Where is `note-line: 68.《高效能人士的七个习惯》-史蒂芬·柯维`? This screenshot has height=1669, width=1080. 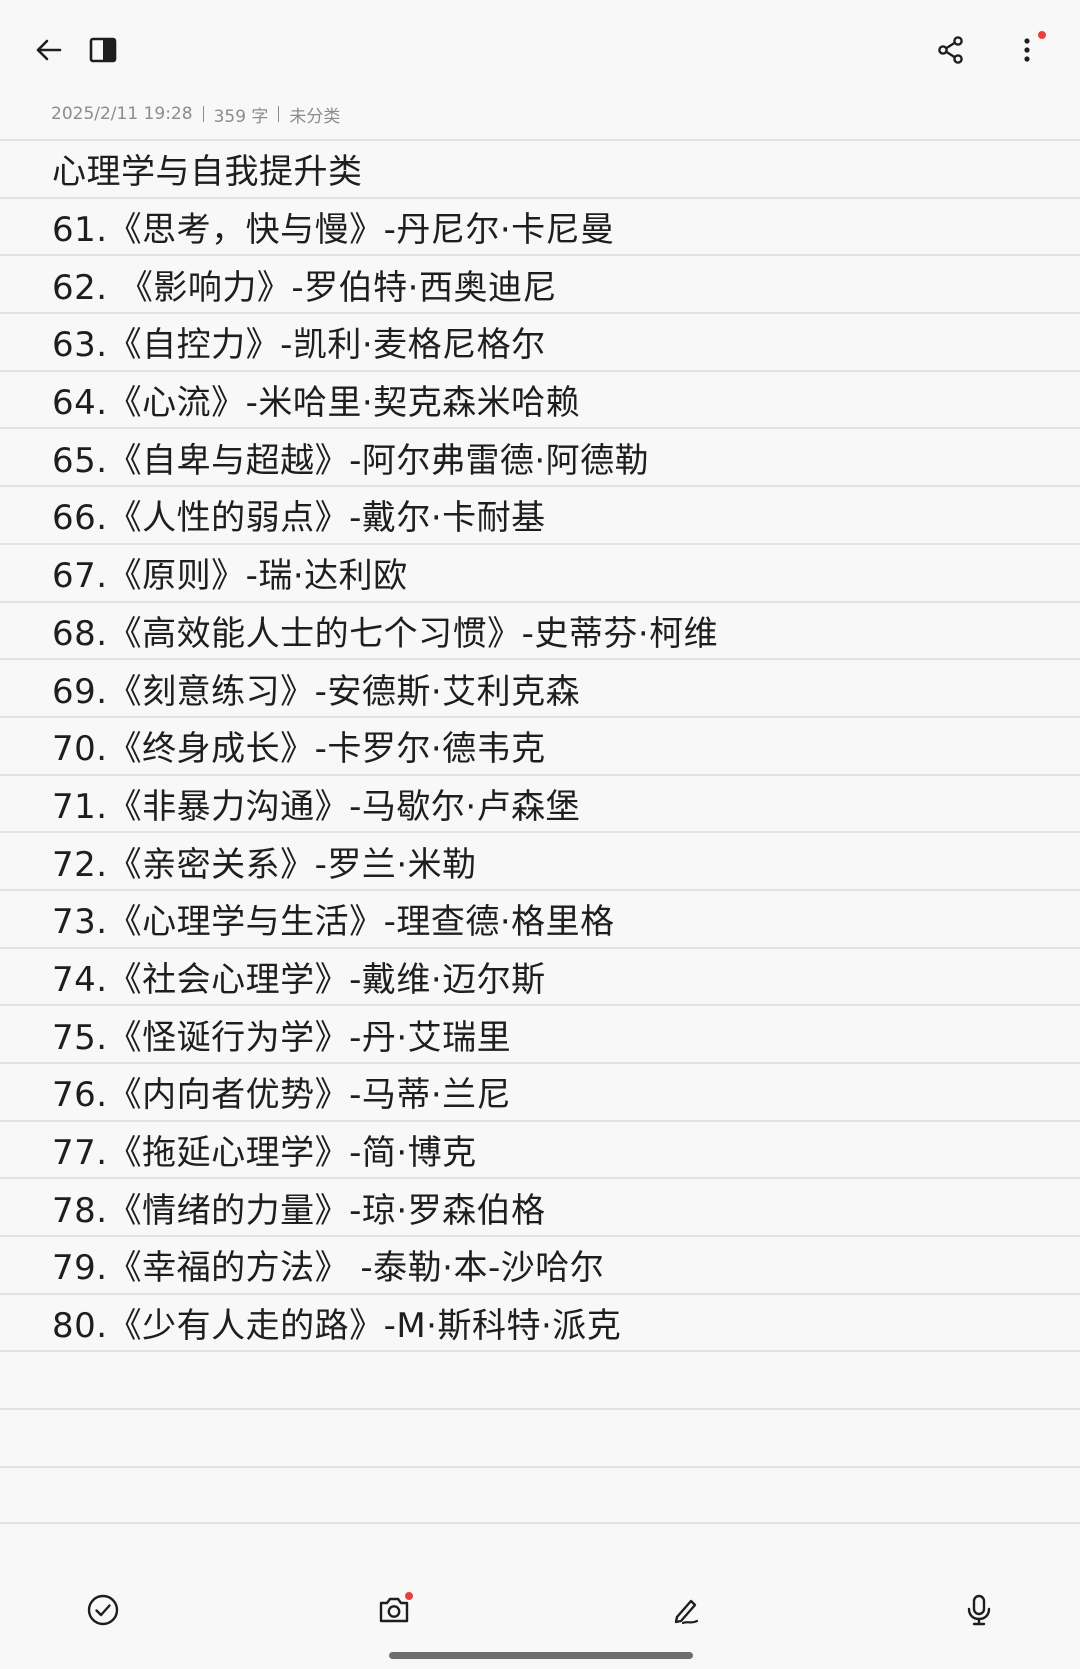 note-line: 68.《高效能人士的七个习惯》-史蒂芬·柯维 is located at coordinates (540, 629).